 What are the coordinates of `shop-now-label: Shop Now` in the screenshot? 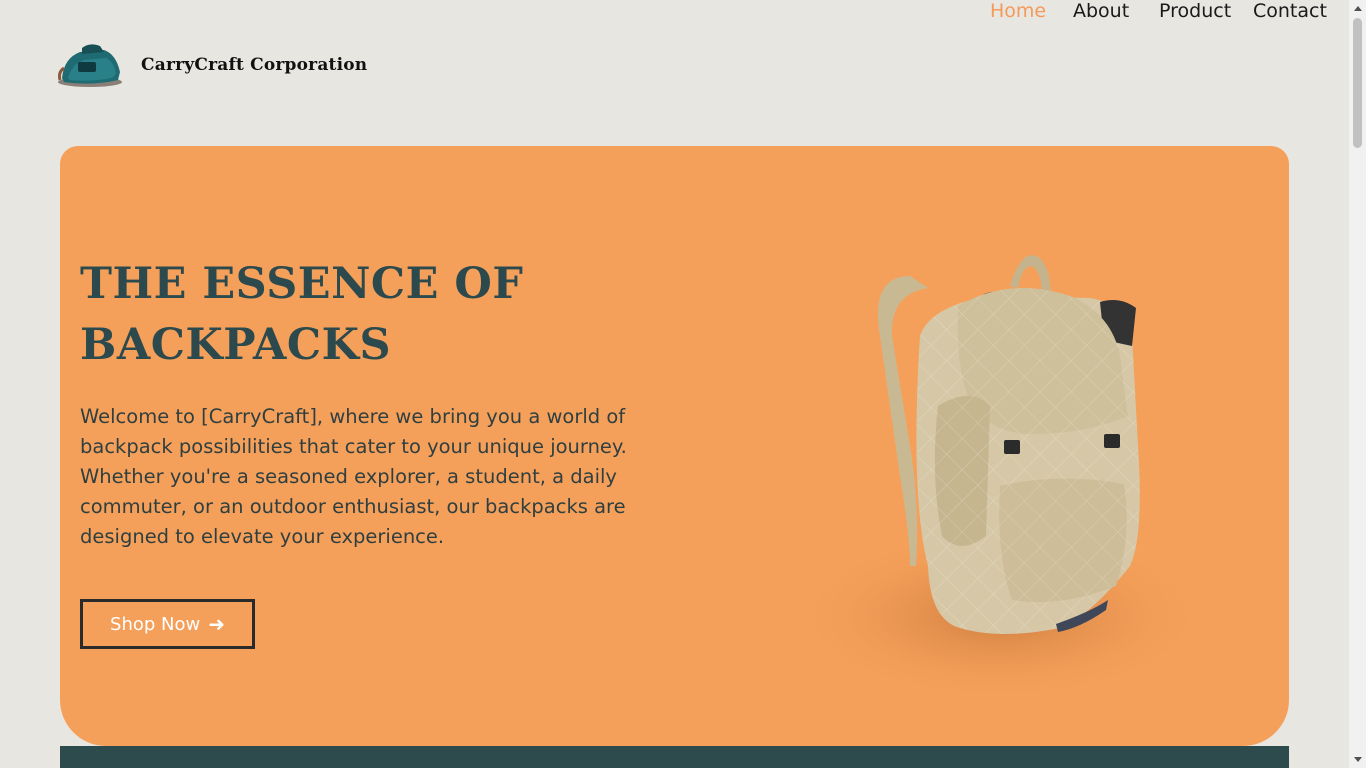 It's located at (155, 624).